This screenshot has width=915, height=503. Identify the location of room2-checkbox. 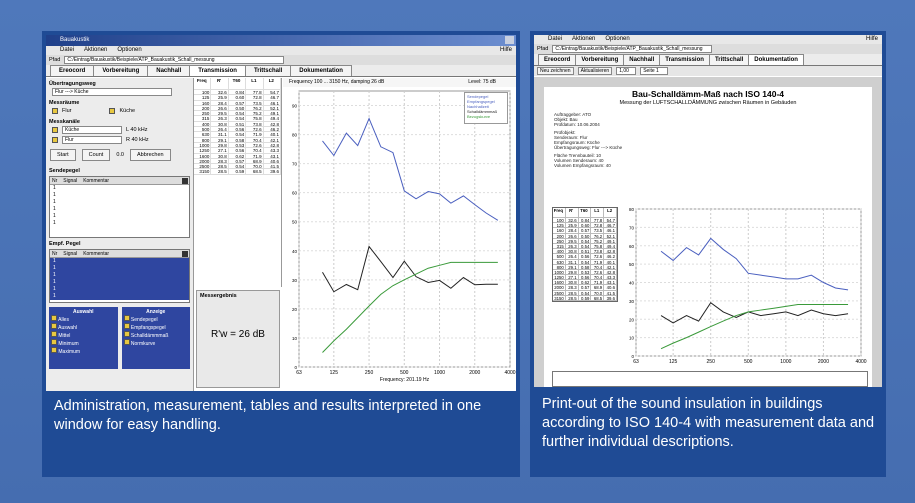
(112, 111).